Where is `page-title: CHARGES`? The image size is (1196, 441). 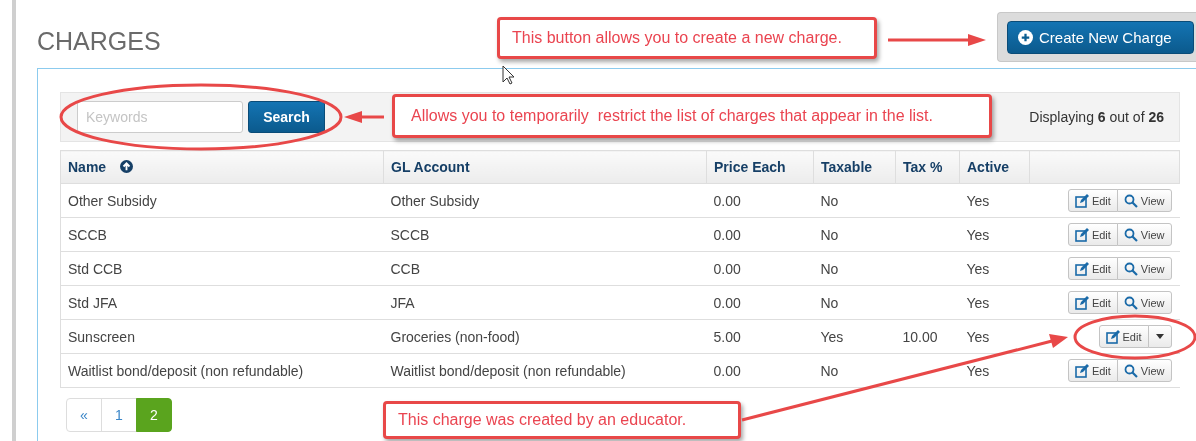 page-title: CHARGES is located at coordinates (99, 41).